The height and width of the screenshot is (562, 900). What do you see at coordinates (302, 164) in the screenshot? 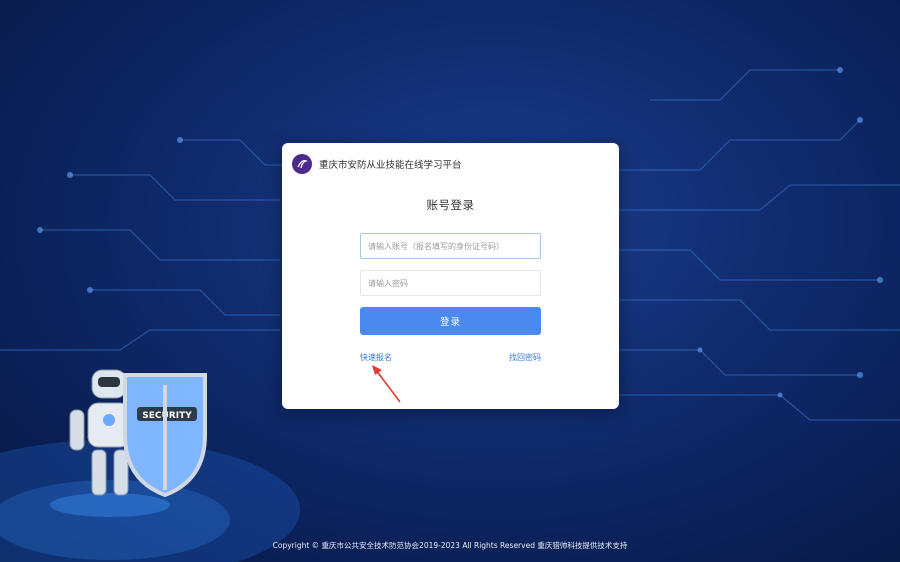
I see `association-logo-icon` at bounding box center [302, 164].